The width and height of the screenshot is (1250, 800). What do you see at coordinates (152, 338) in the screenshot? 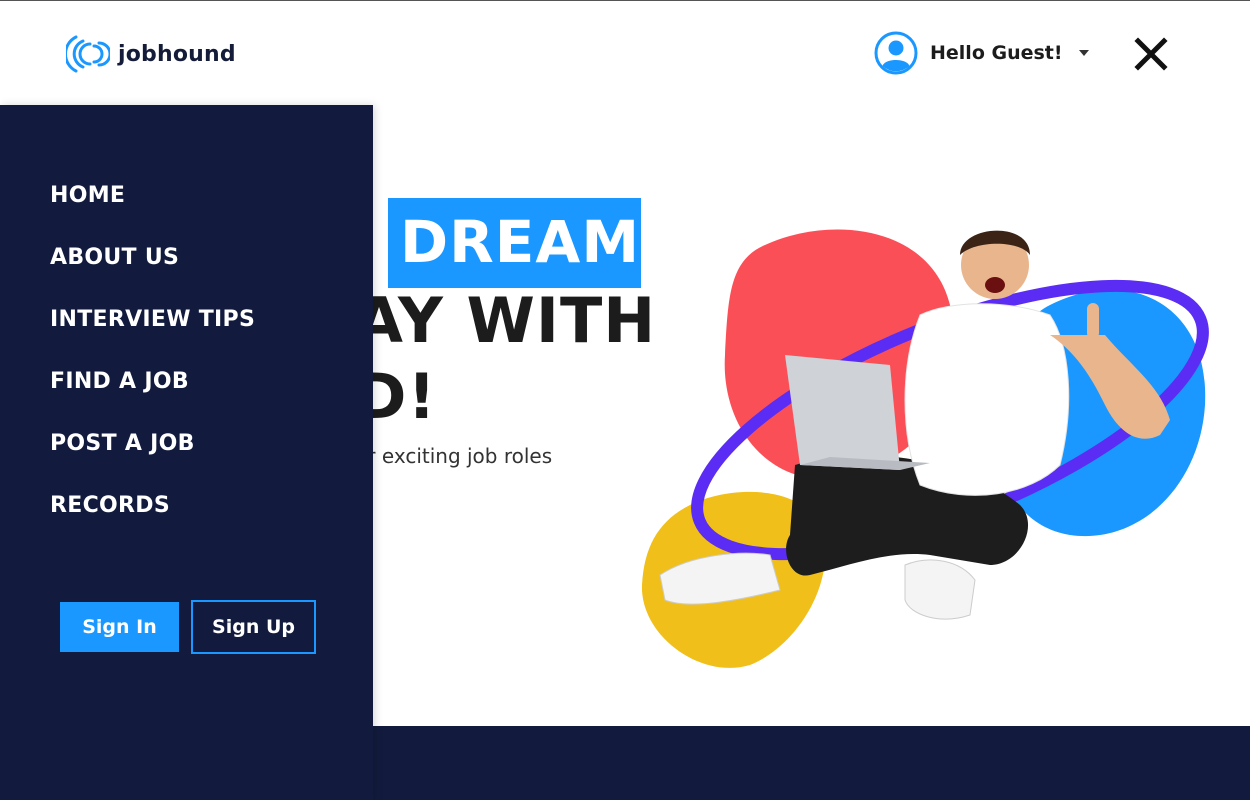
I see `menu-item-interview-tips: INTERVIEW TIPS` at bounding box center [152, 338].